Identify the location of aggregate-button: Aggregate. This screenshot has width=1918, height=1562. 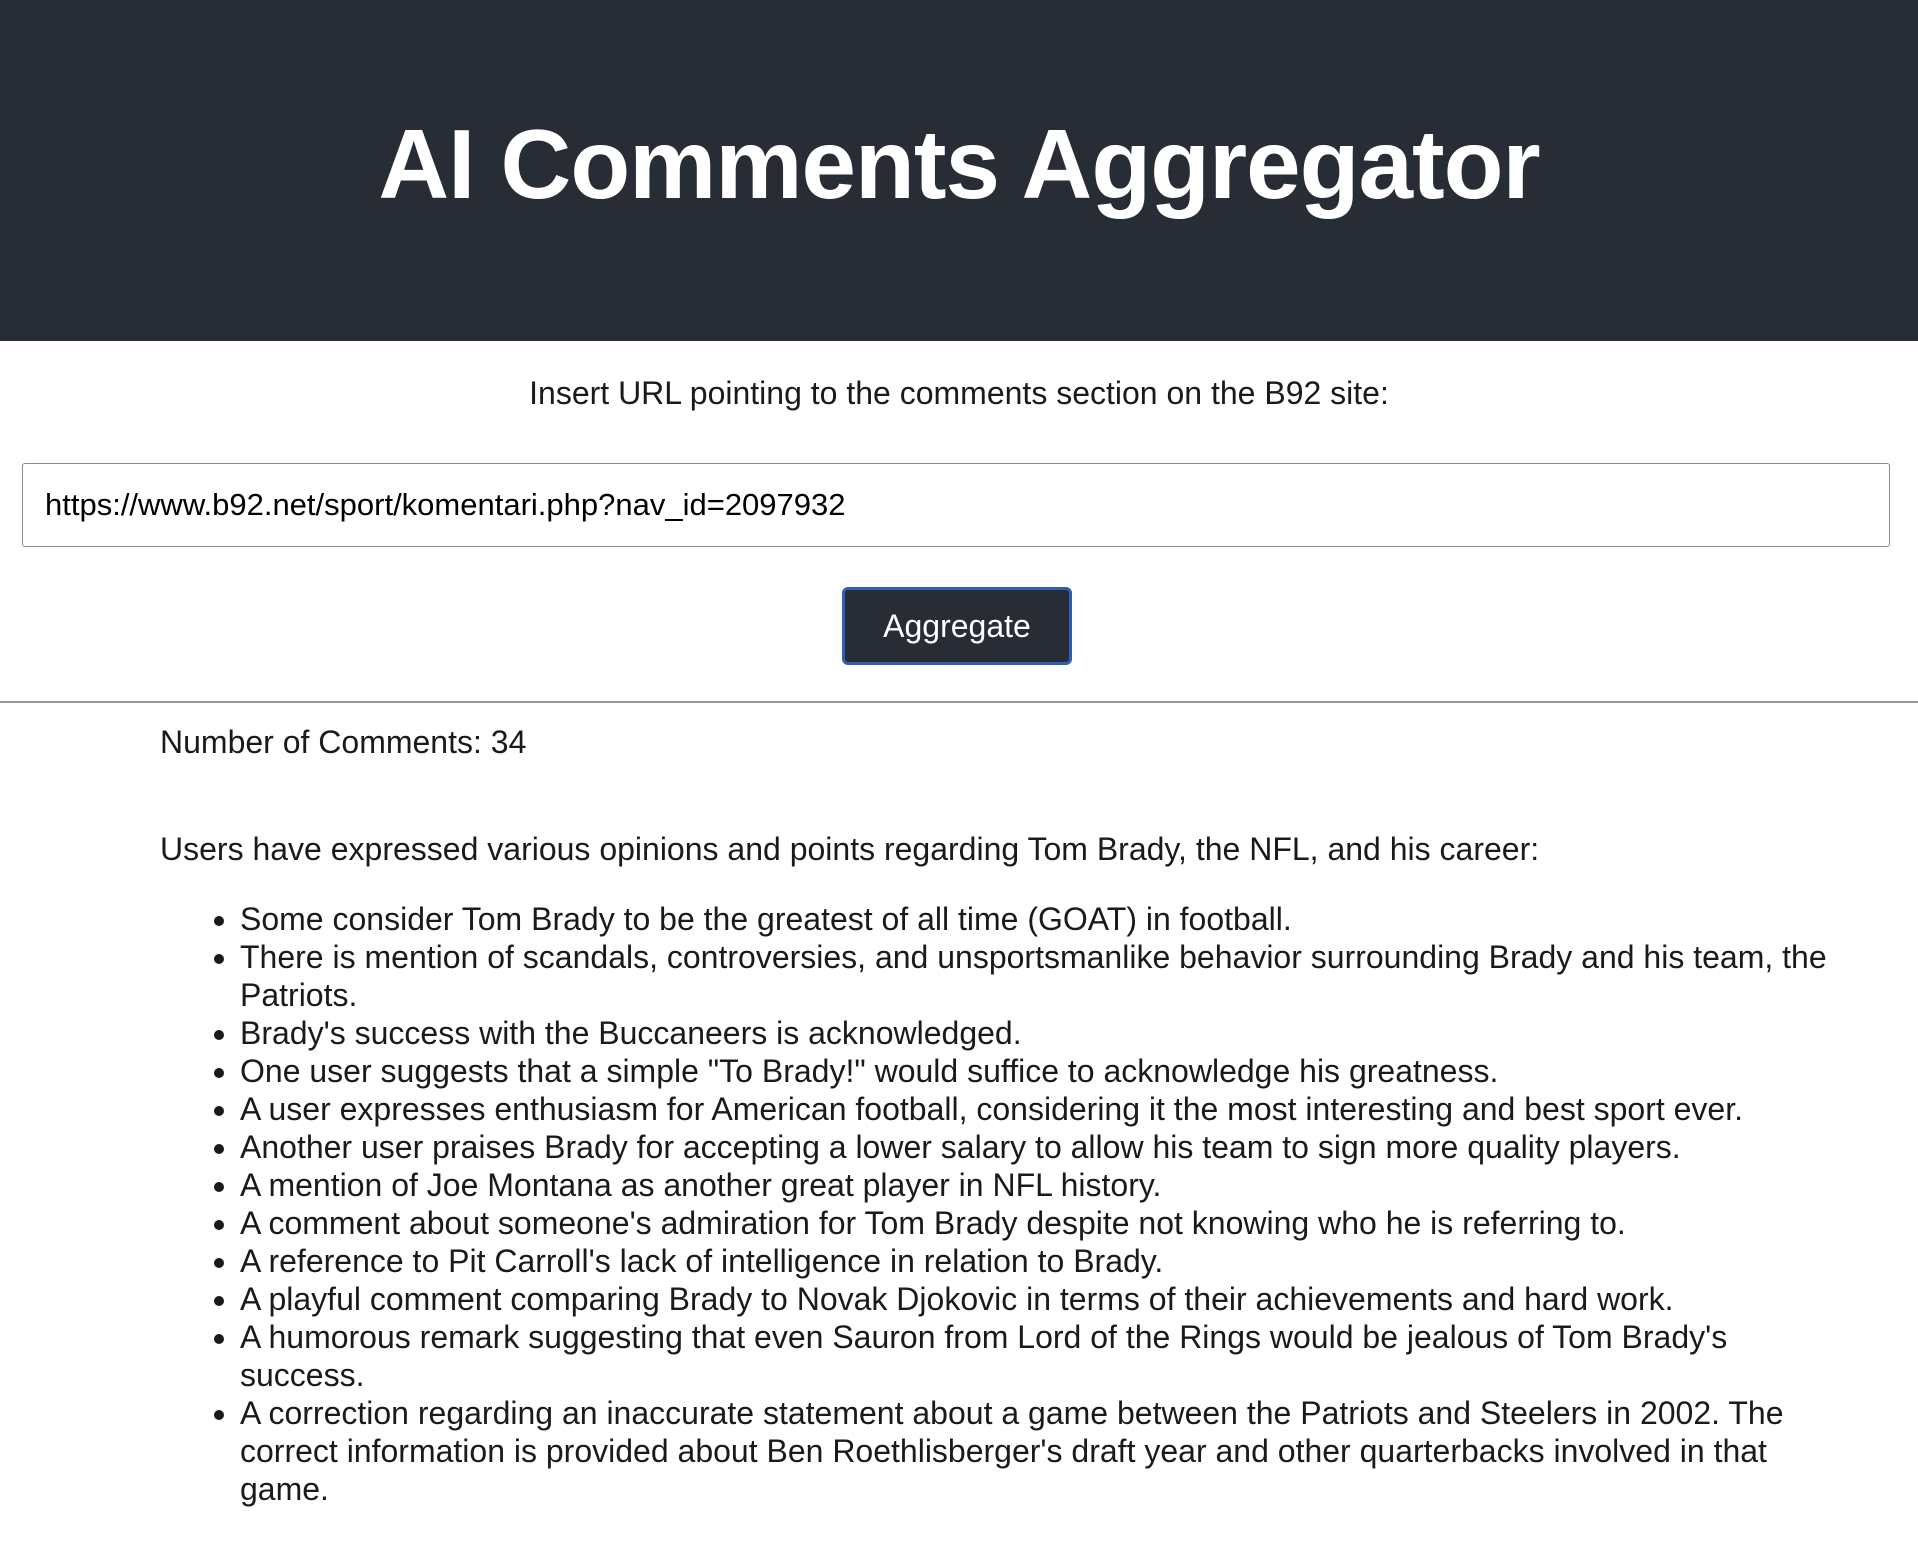
(957, 626).